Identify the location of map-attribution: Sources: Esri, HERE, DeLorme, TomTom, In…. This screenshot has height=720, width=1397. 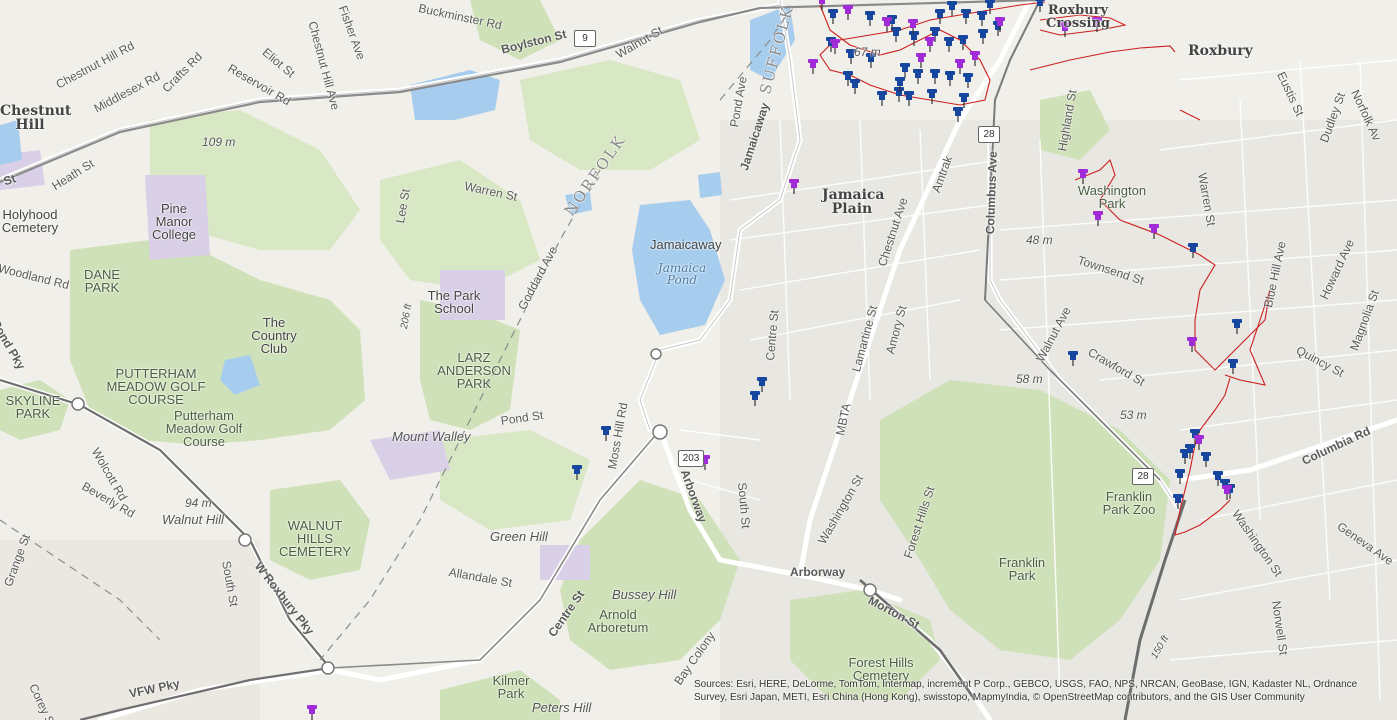
(1026, 691).